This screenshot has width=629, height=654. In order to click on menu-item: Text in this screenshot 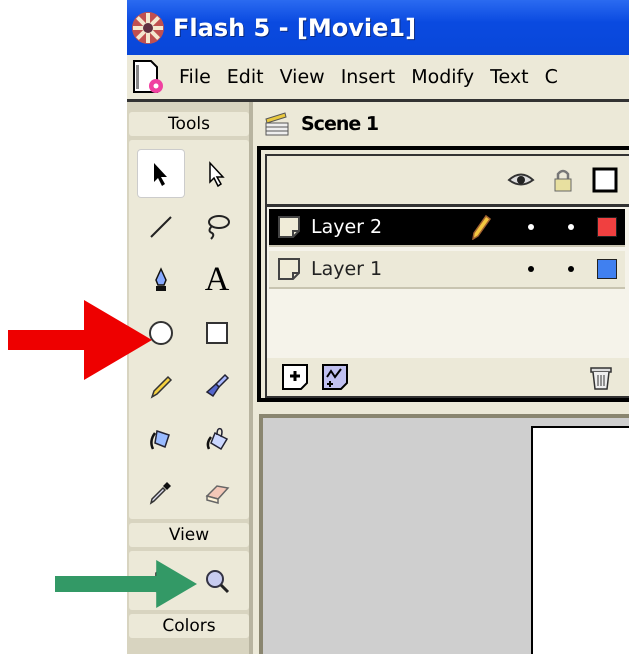, I will do `click(509, 77)`.